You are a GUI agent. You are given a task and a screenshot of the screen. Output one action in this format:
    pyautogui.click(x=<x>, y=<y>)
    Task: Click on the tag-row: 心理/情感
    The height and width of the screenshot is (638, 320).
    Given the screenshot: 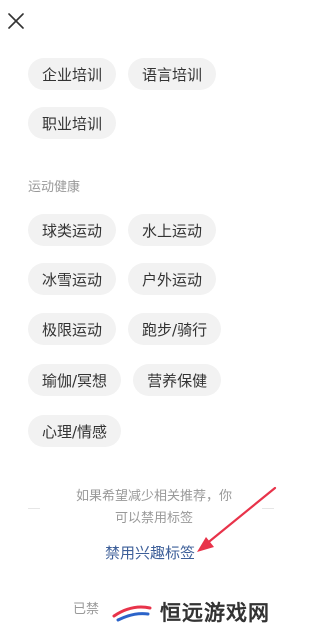 What is the action you would take?
    pyautogui.click(x=75, y=431)
    